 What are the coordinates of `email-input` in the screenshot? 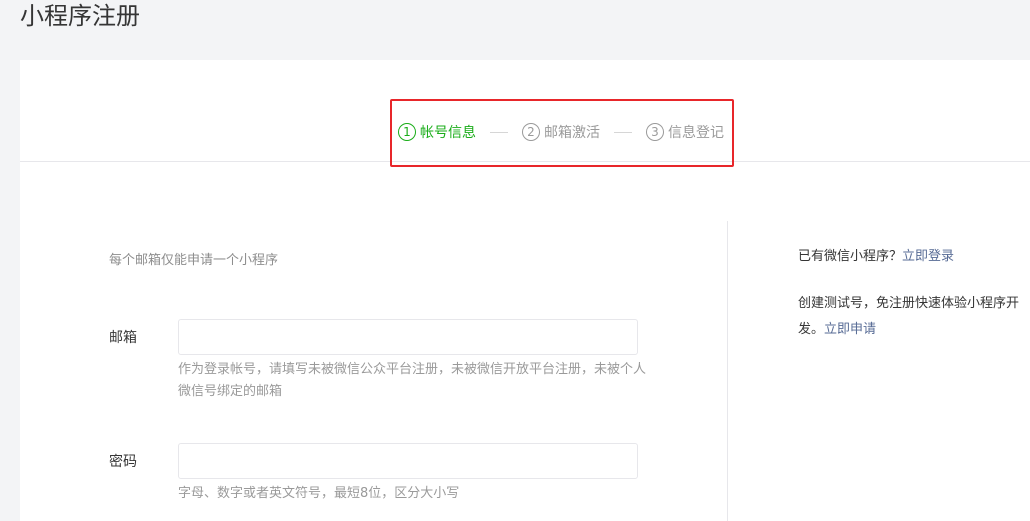 It's located at (408, 337).